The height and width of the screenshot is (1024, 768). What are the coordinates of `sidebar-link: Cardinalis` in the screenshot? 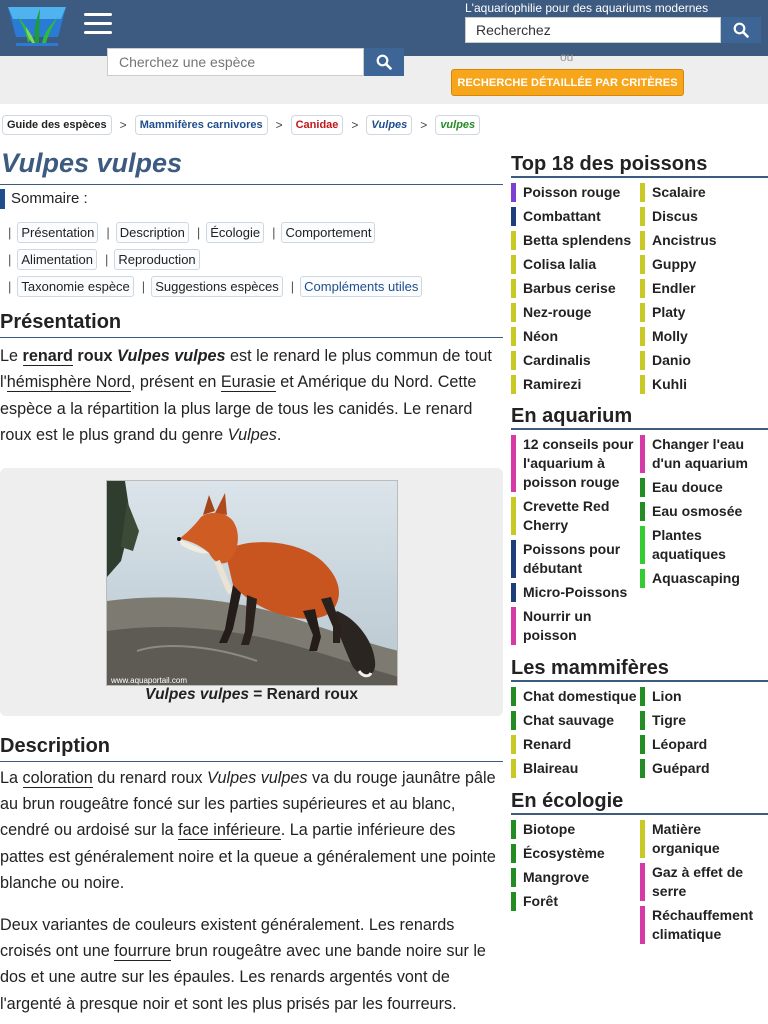 It's located at (575, 360).